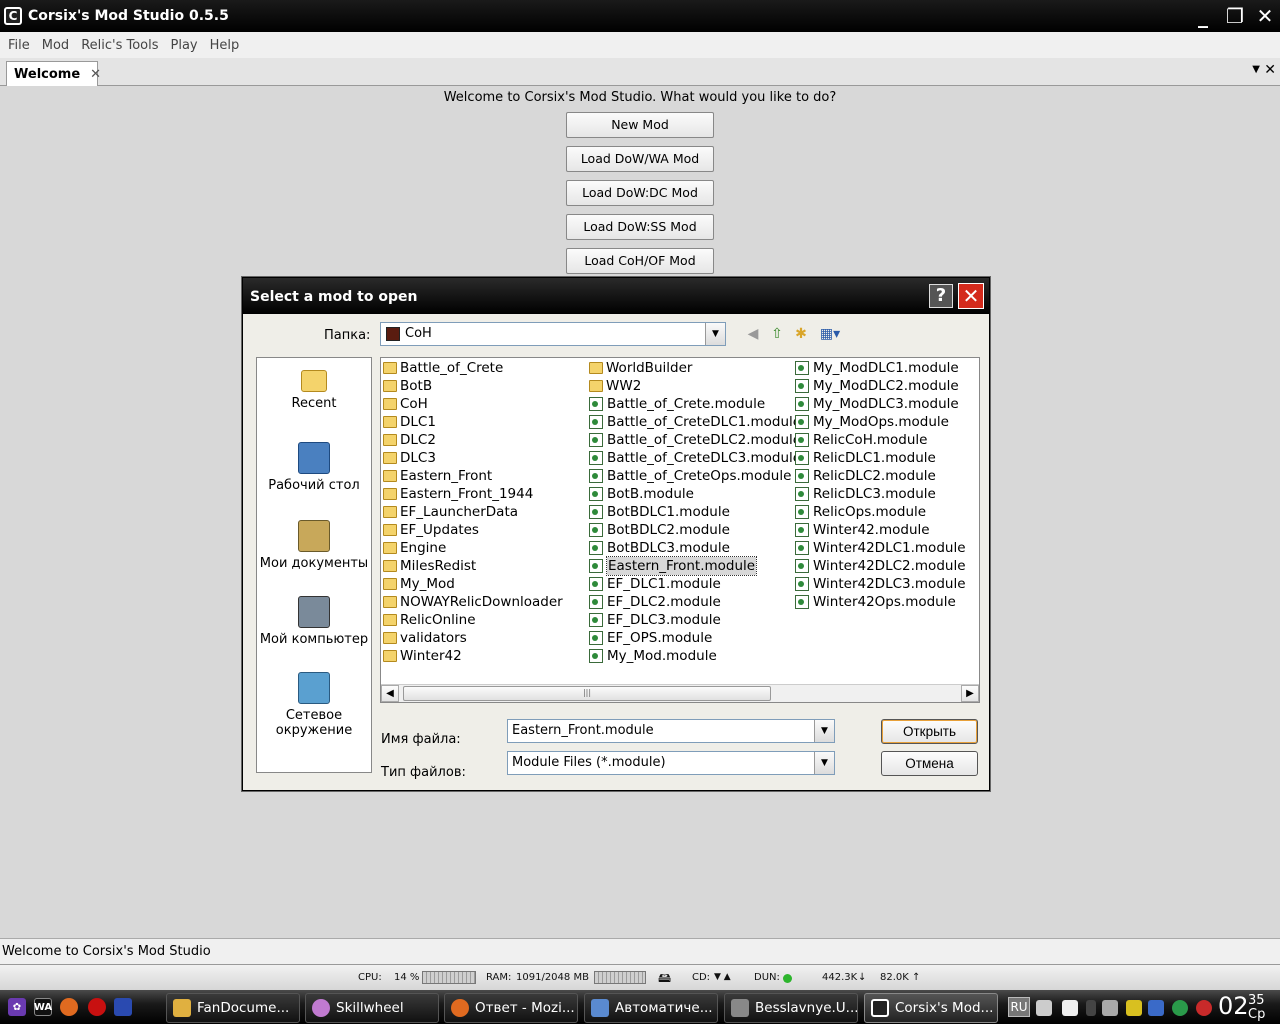 The image size is (1280, 1024). What do you see at coordinates (372, 1008) in the screenshot?
I see `task-skillwheel: Skillwheel` at bounding box center [372, 1008].